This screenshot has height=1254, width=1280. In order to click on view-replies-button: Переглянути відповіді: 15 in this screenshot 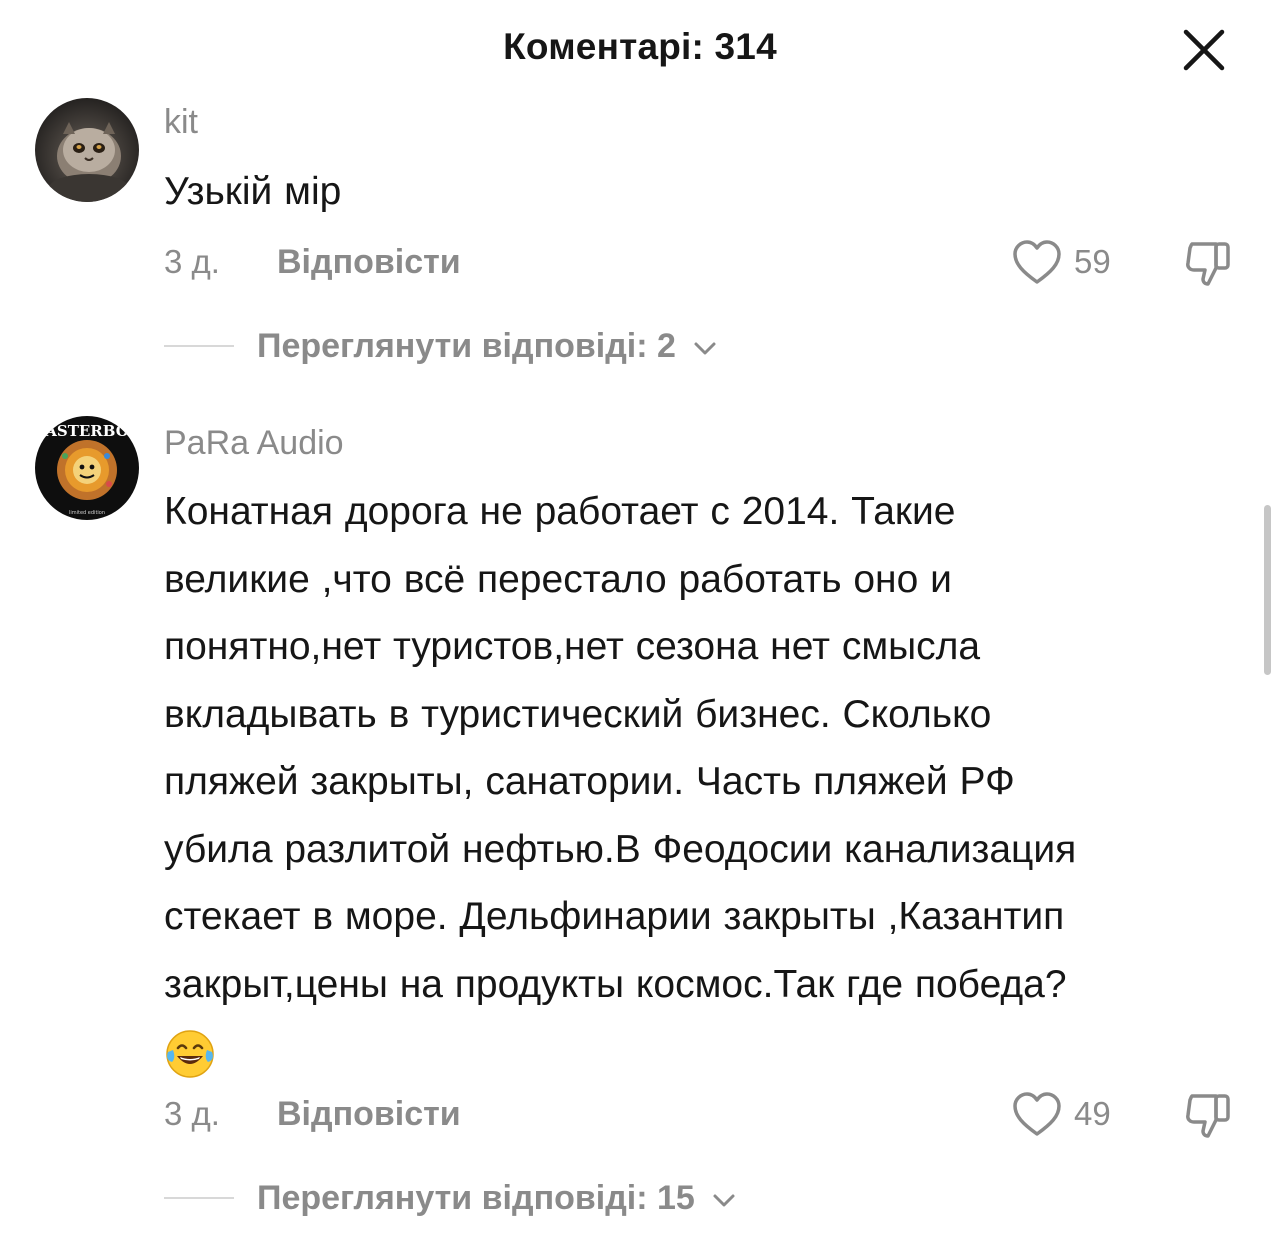, I will do `click(497, 1198)`.